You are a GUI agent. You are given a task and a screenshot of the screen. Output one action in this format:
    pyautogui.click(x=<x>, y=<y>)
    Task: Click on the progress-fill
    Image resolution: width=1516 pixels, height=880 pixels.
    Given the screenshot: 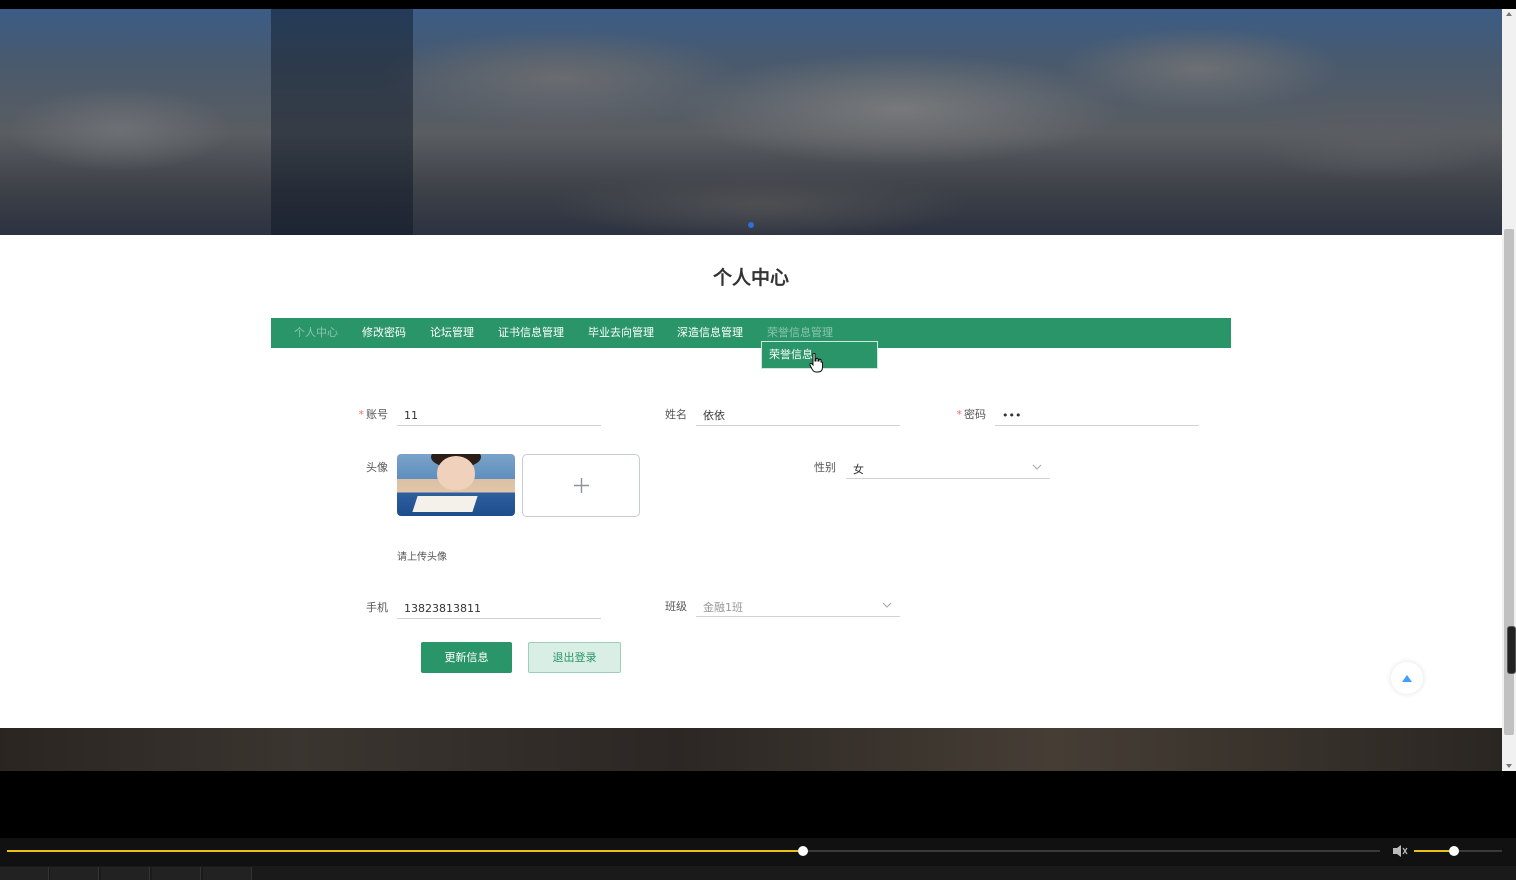 What is the action you would take?
    pyautogui.click(x=405, y=851)
    